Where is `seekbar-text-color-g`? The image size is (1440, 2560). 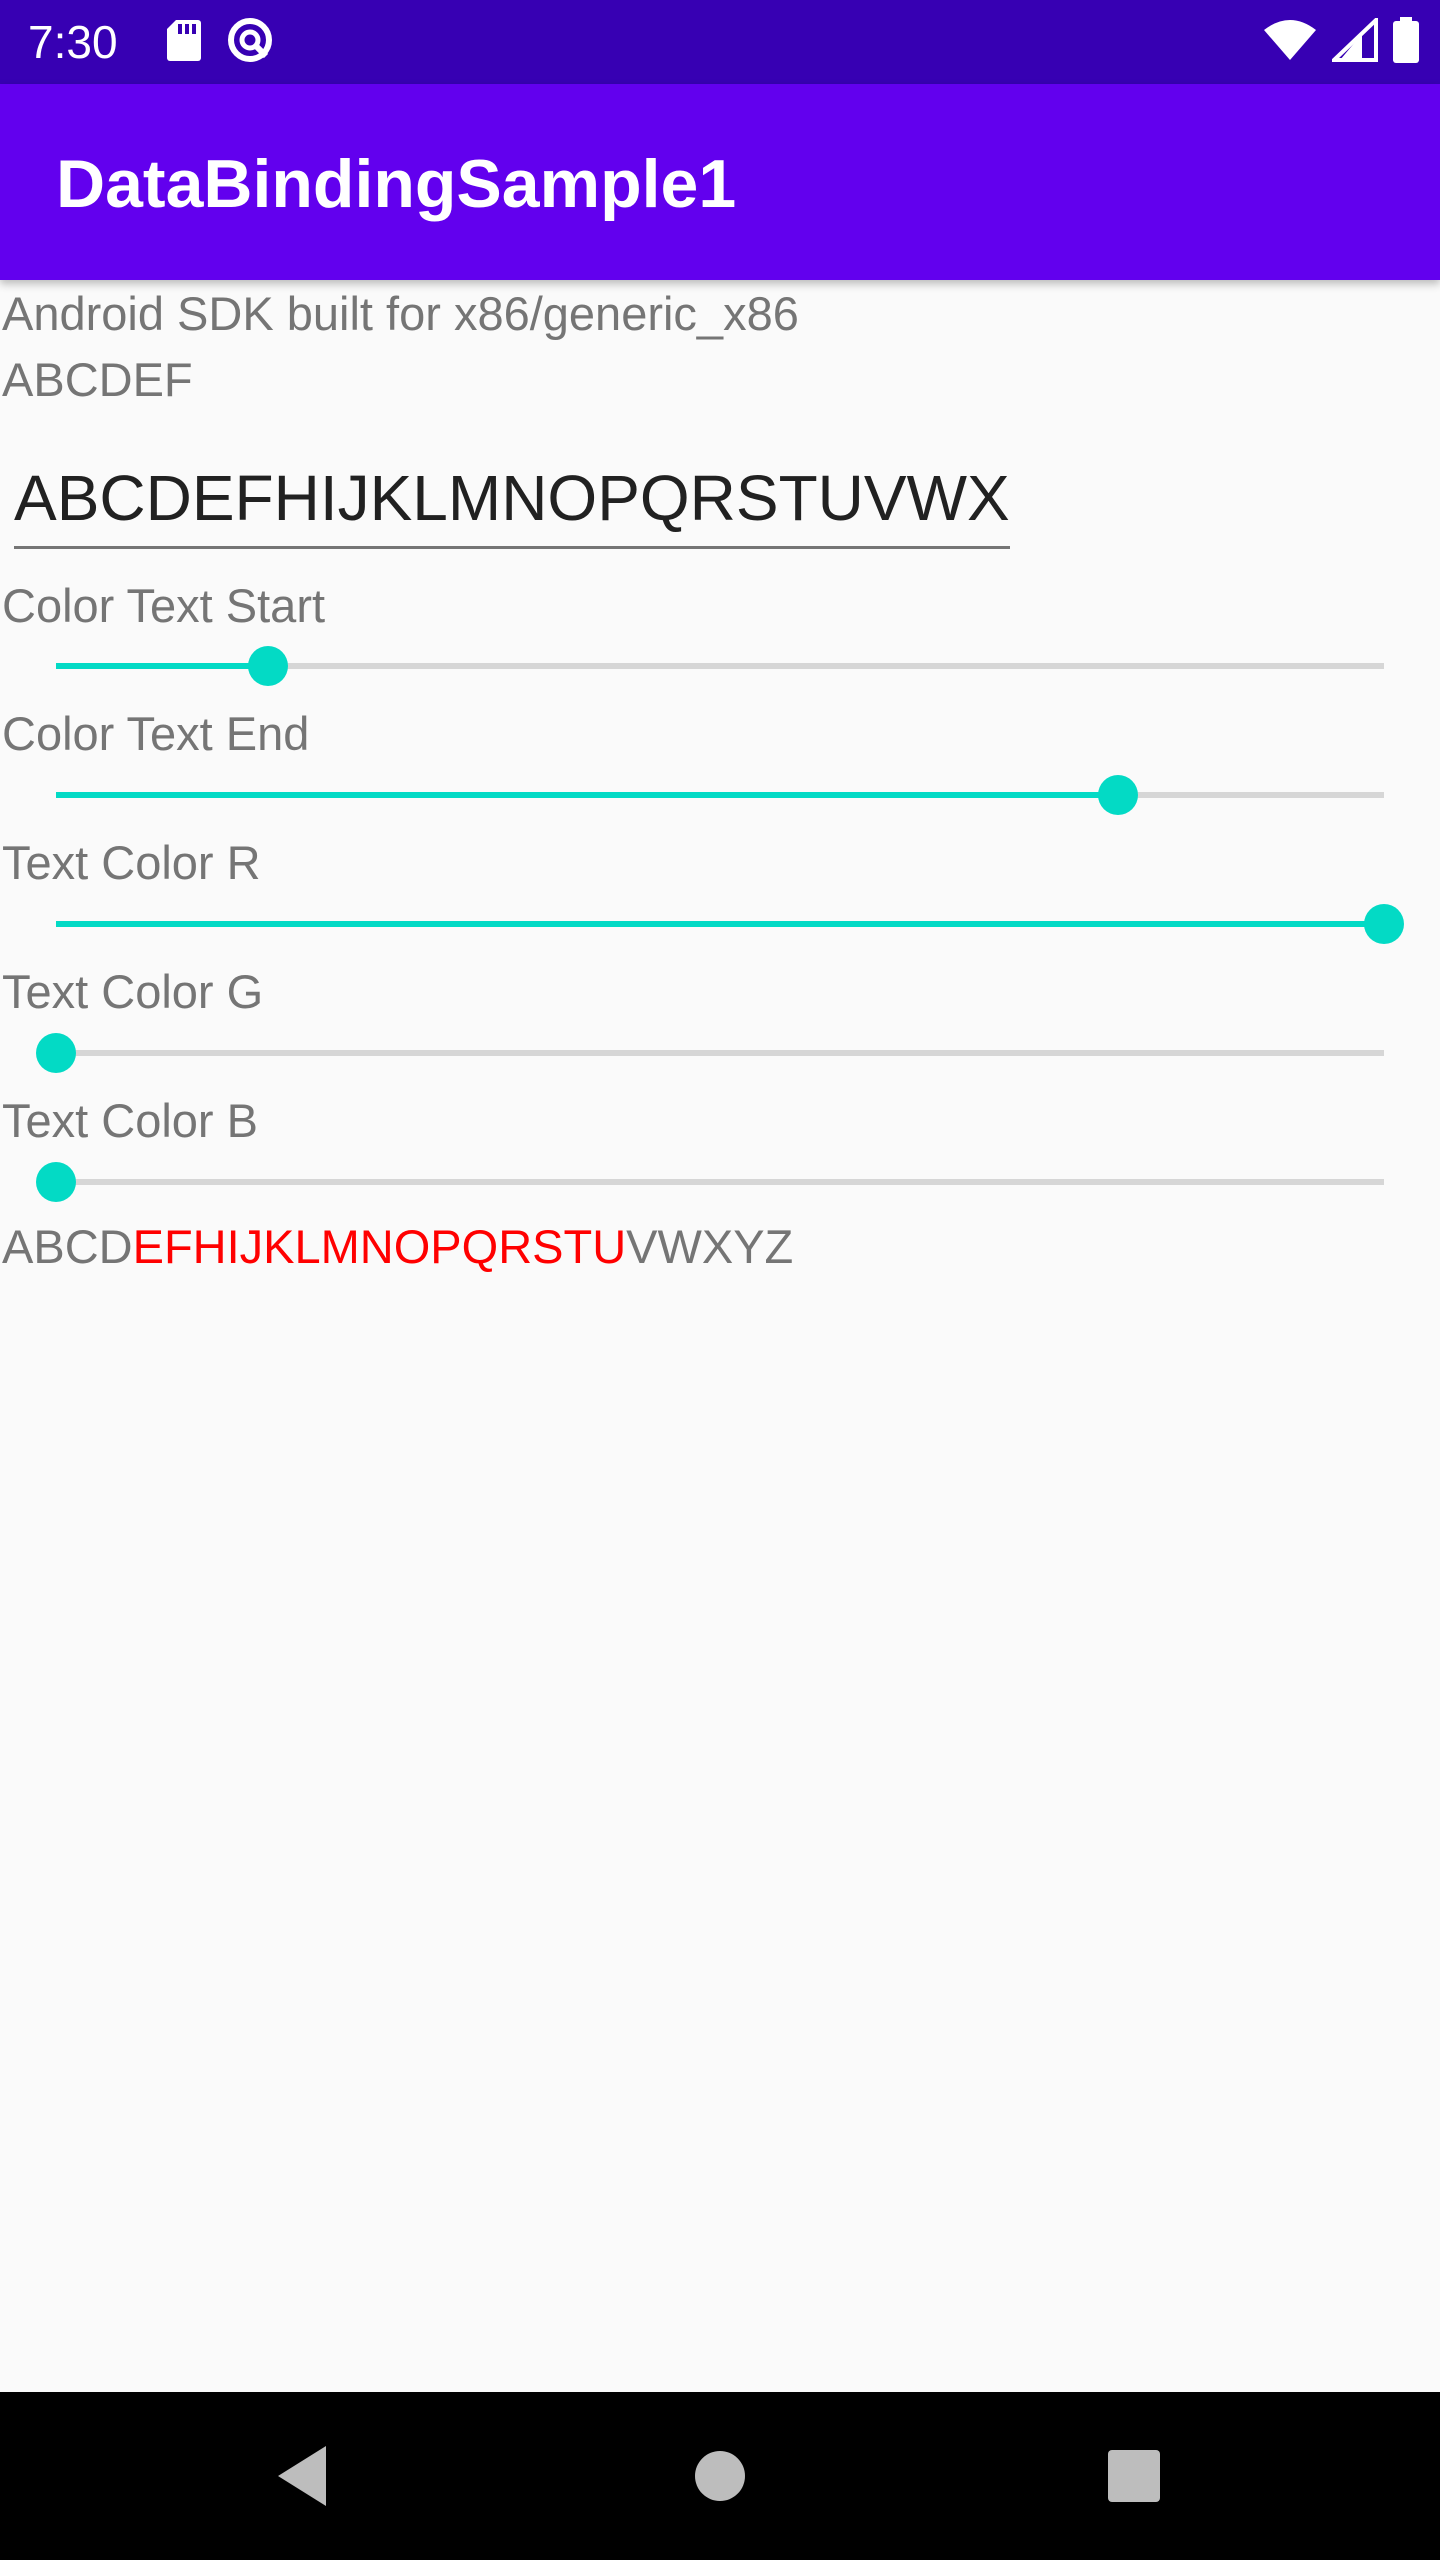 seekbar-text-color-g is located at coordinates (710, 1053).